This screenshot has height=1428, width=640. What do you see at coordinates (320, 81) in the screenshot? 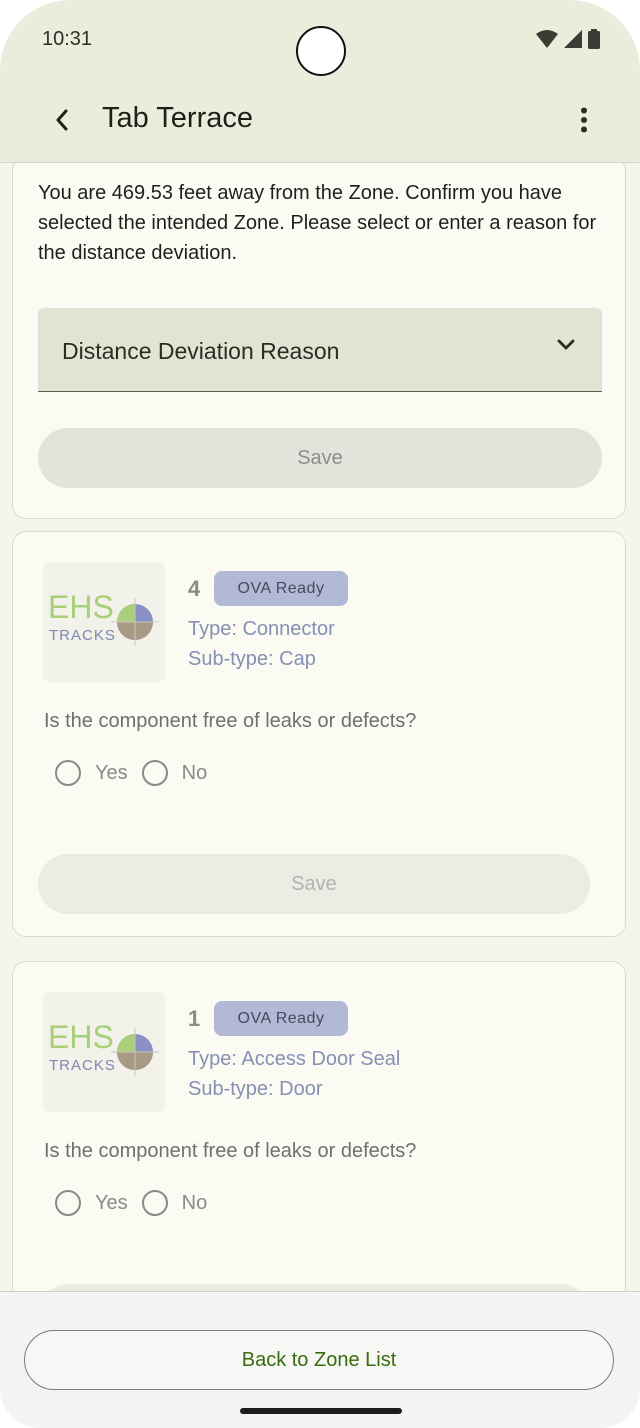
I see `top-app-bar: 10:31 Tab Terrace` at bounding box center [320, 81].